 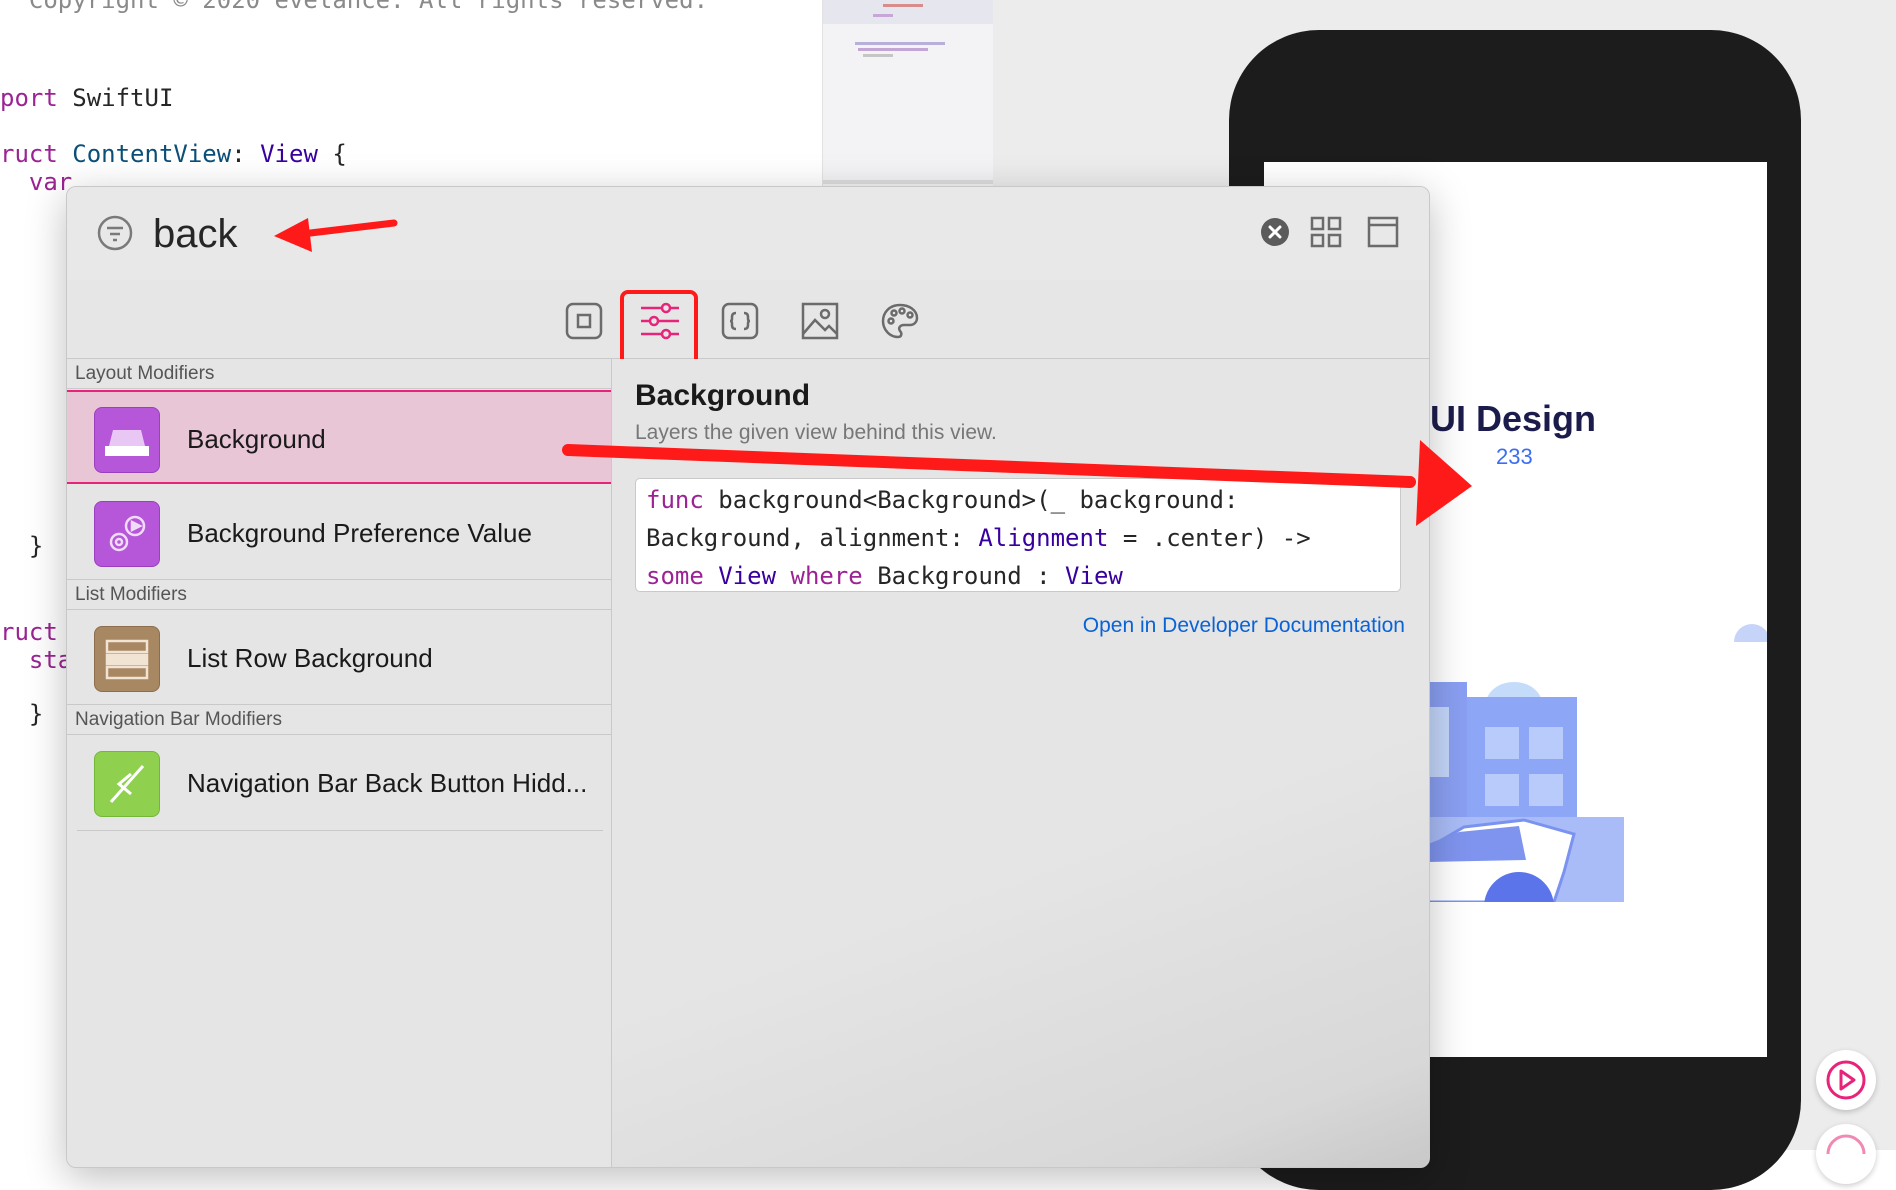 What do you see at coordinates (127, 534) in the screenshot?
I see `preference-gear-icon` at bounding box center [127, 534].